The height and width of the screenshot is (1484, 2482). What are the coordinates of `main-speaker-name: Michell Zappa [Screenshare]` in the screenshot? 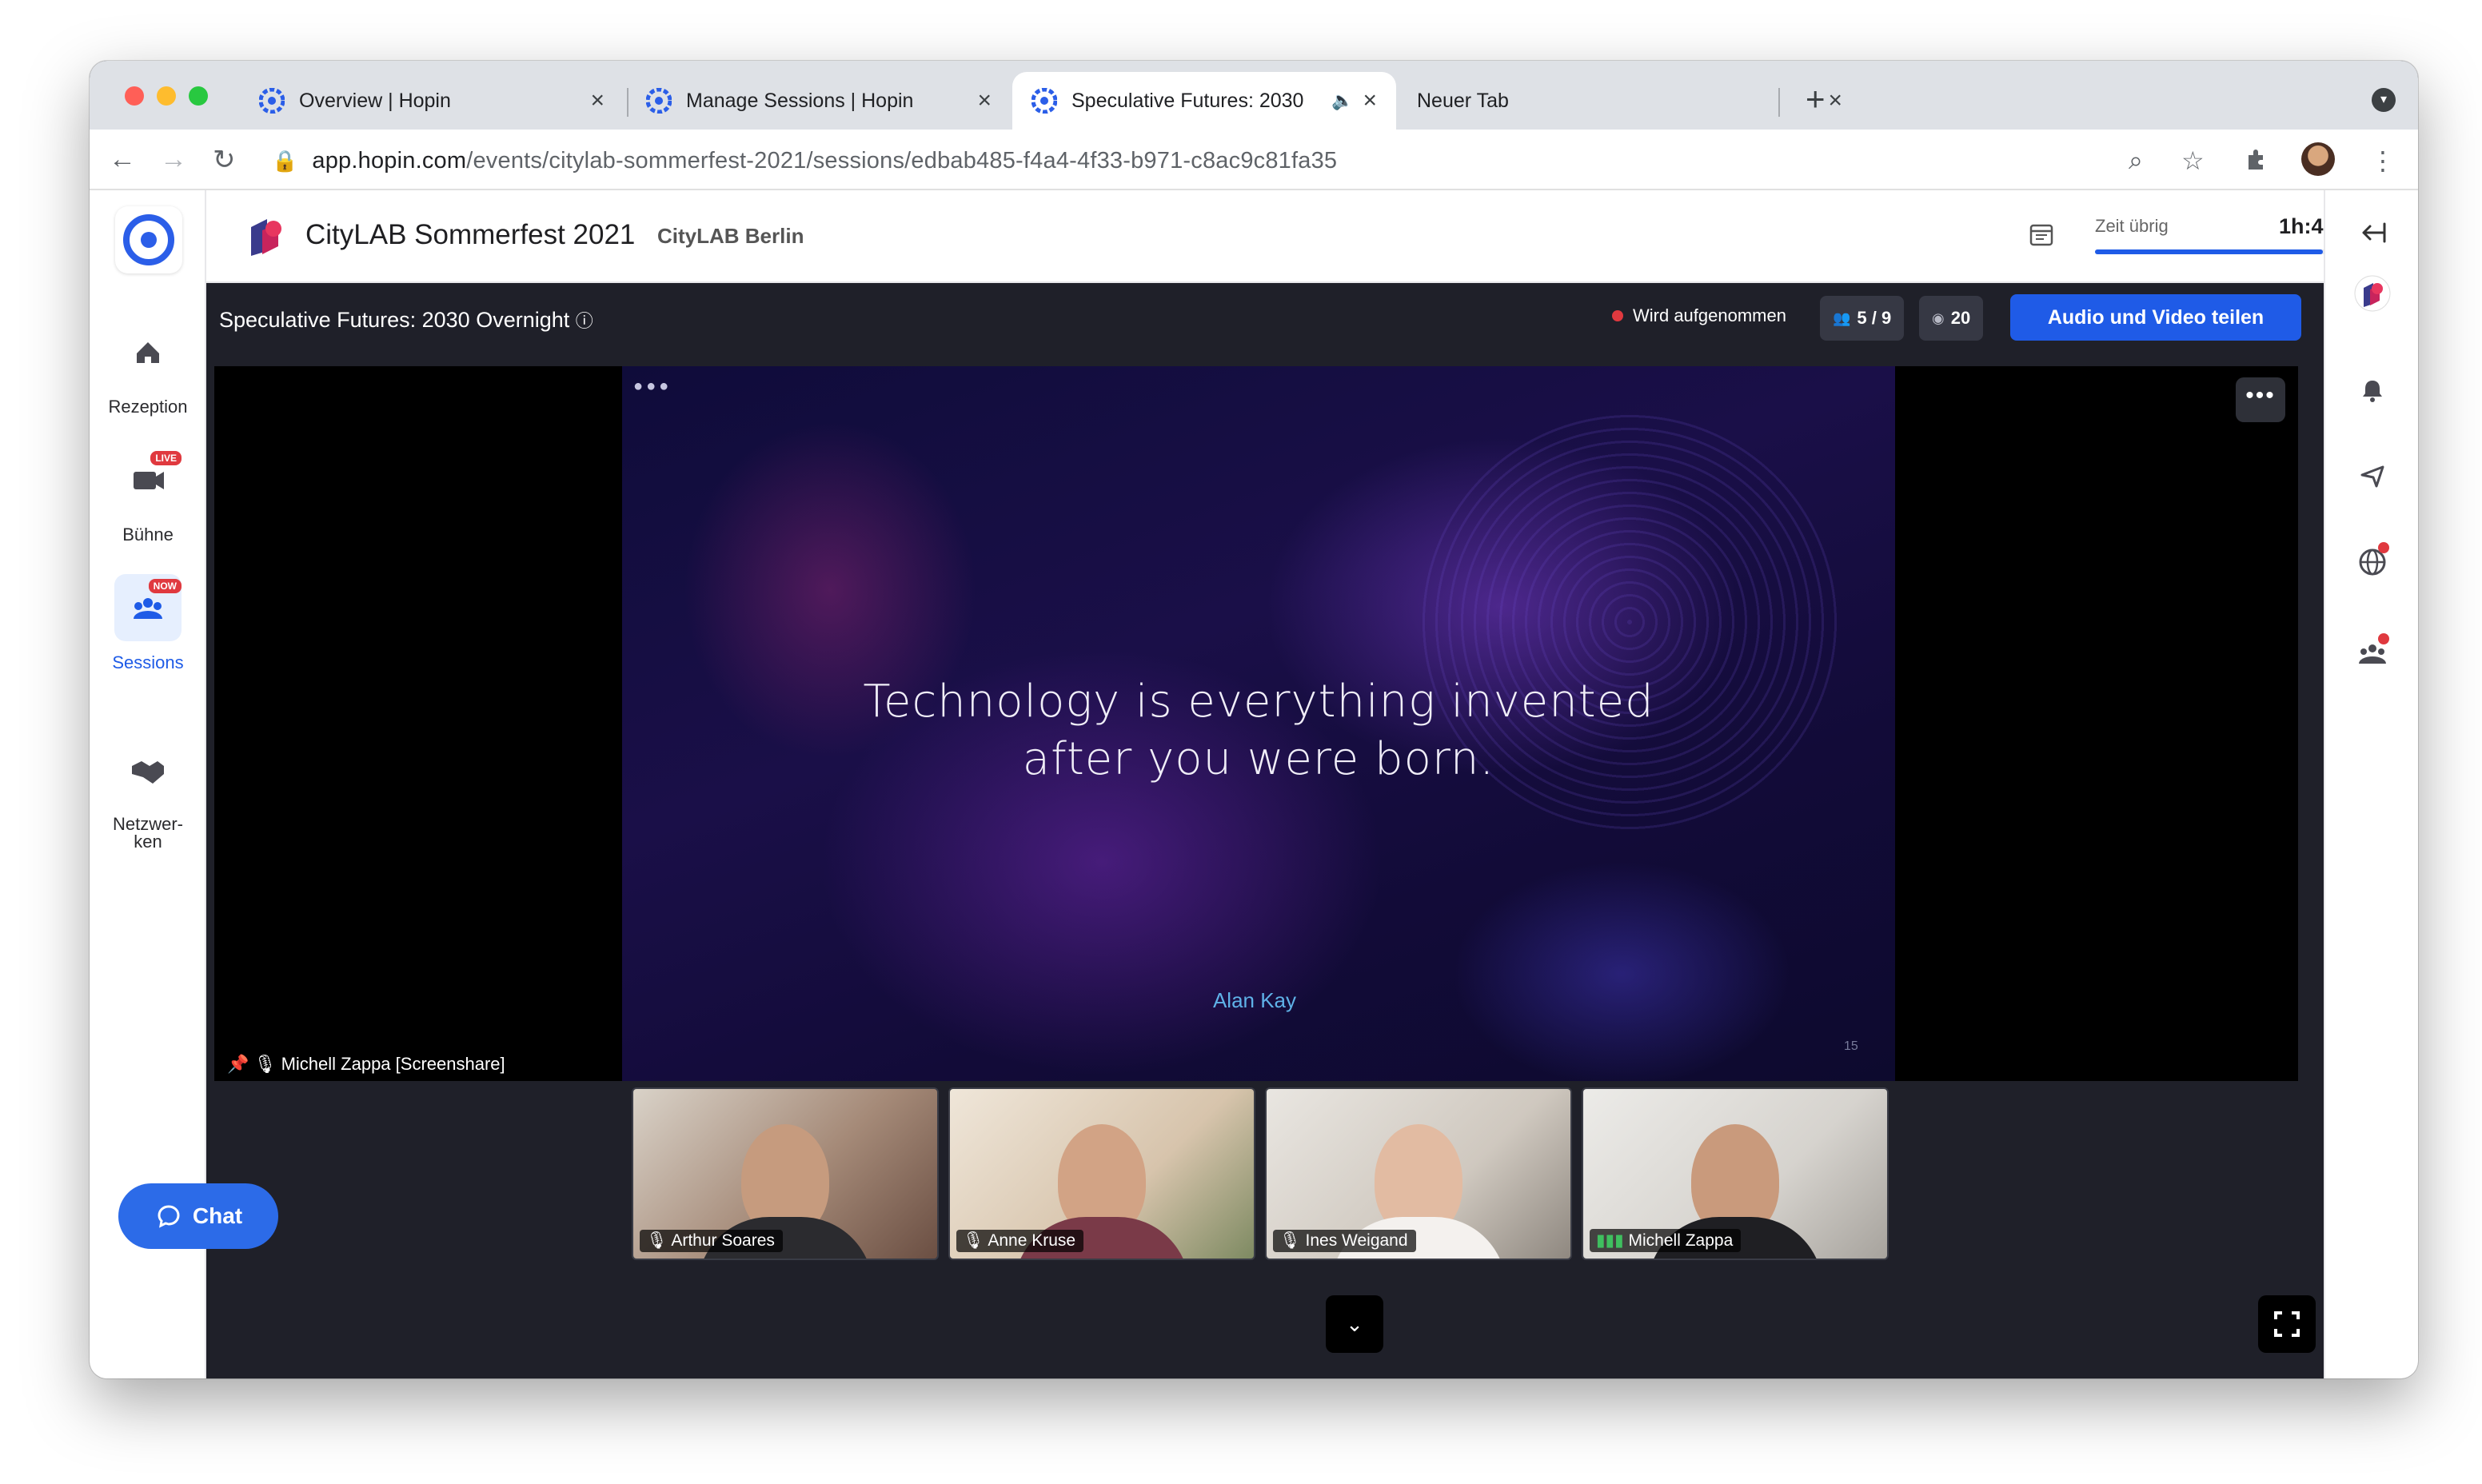 It's located at (393, 1064).